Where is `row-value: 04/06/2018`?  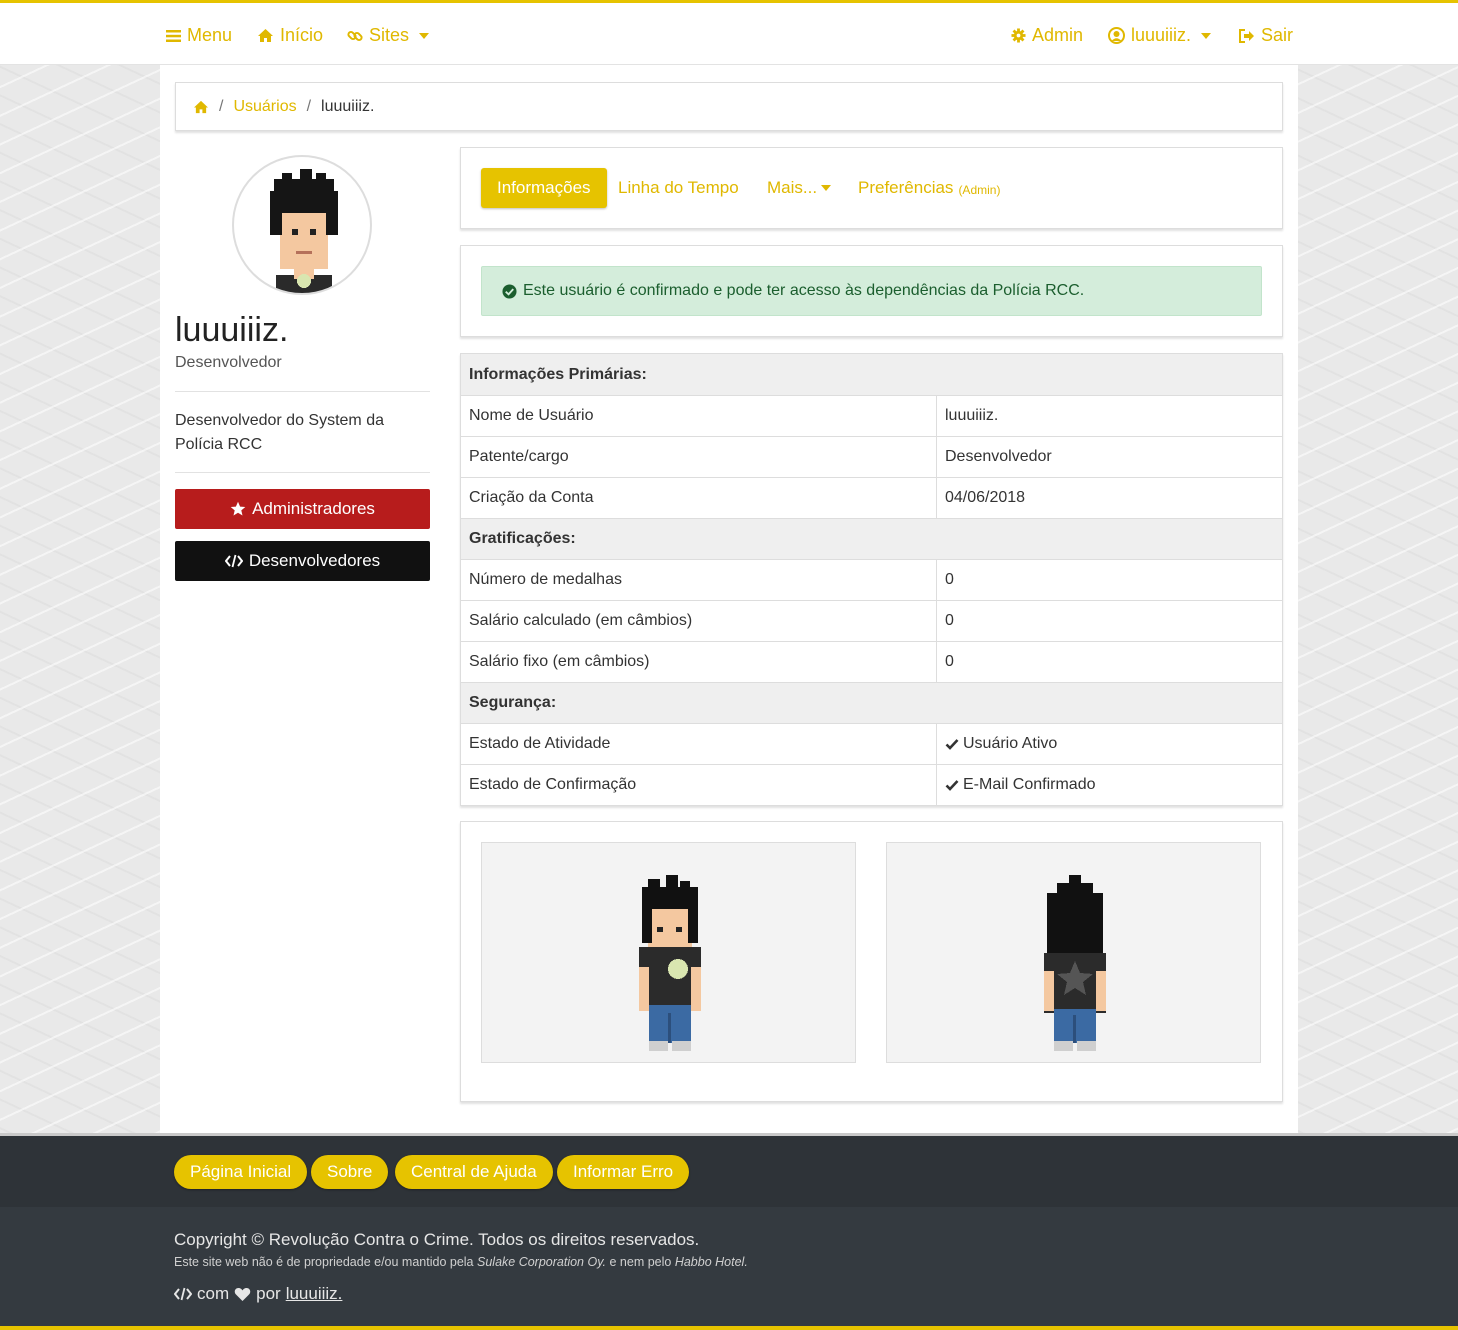
row-value: 04/06/2018 is located at coordinates (985, 497).